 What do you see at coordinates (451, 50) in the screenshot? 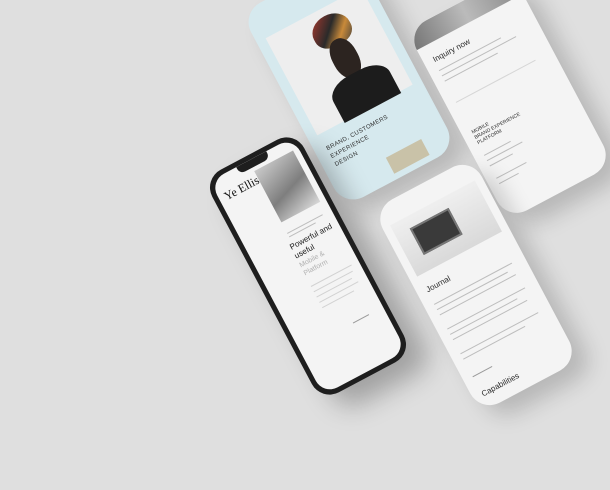
I see `inquiry-heading: Inquiry now` at bounding box center [451, 50].